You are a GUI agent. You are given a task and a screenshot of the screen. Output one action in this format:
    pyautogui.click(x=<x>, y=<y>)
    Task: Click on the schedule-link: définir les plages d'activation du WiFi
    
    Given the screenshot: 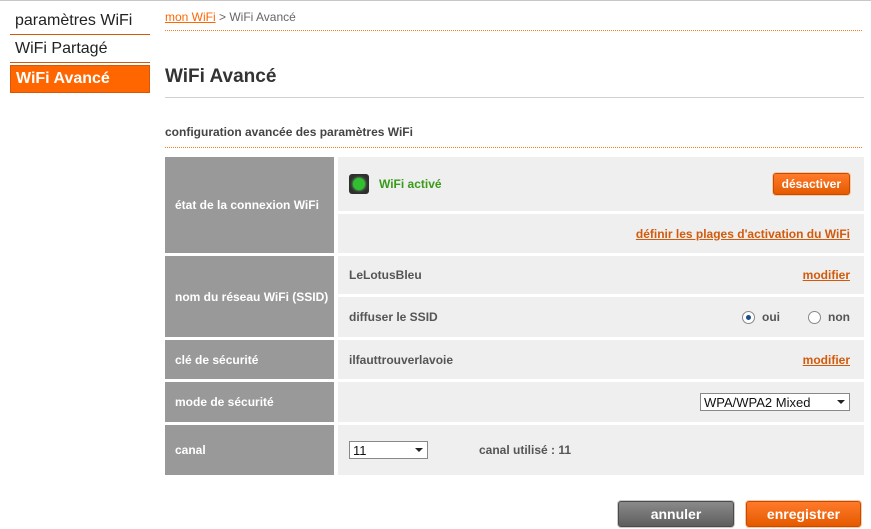 What is the action you would take?
    pyautogui.click(x=743, y=234)
    